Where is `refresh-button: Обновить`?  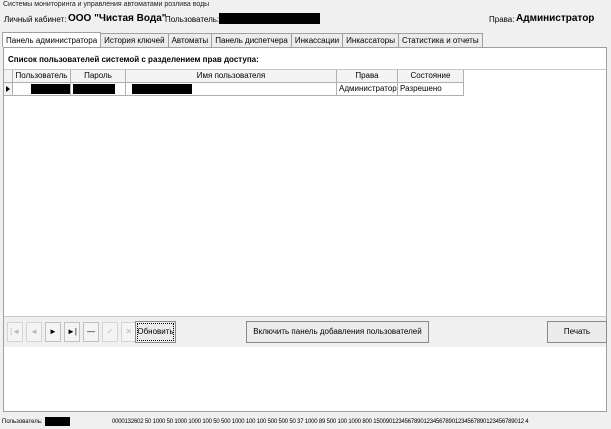 refresh-button: Обновить is located at coordinates (155, 332).